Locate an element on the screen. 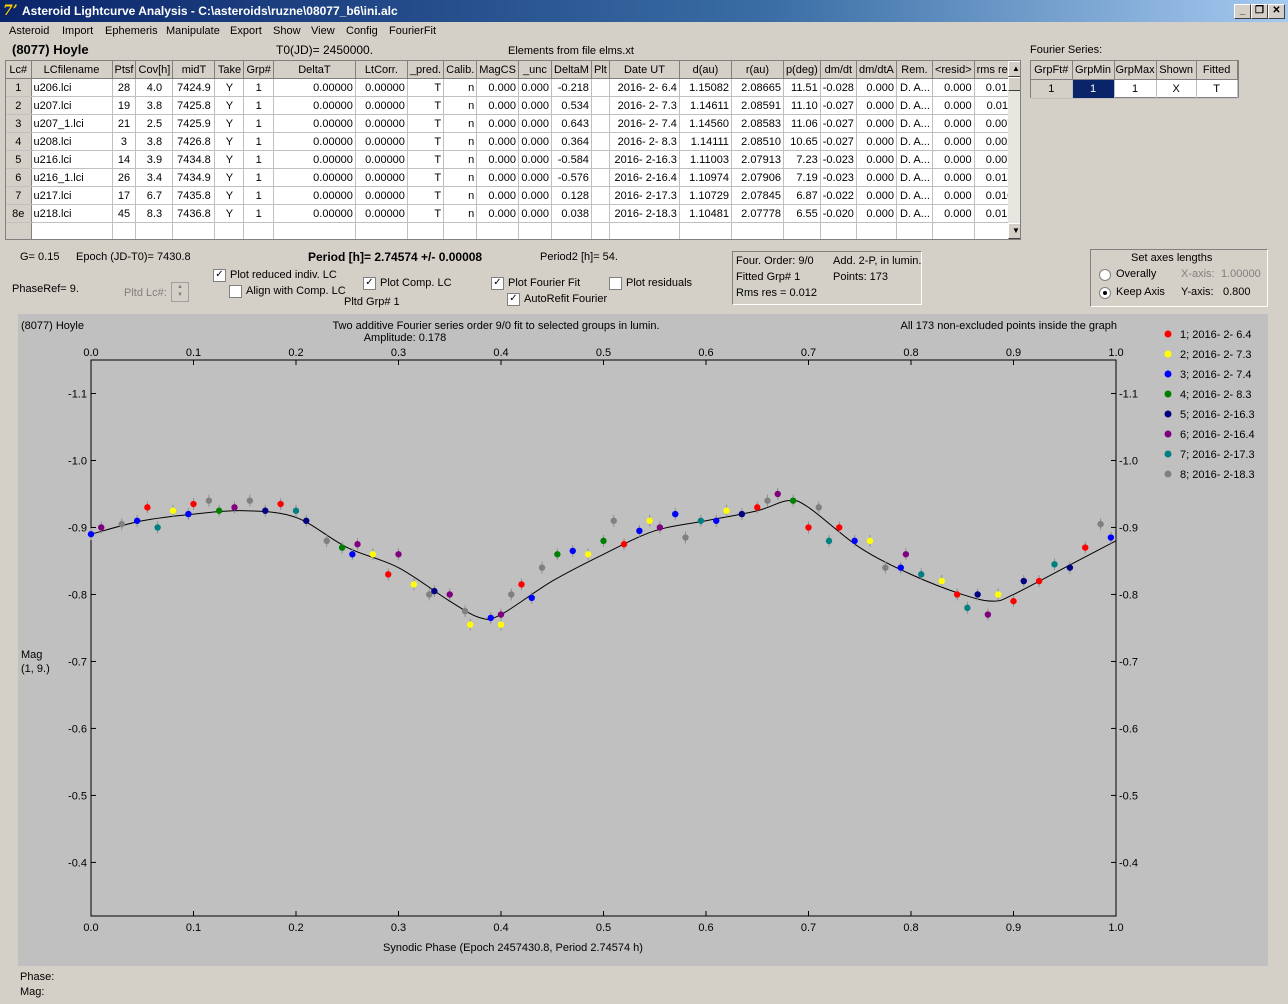 This screenshot has width=1288, height=1004. menu-asteroid: Asteroid is located at coordinates (29, 31).